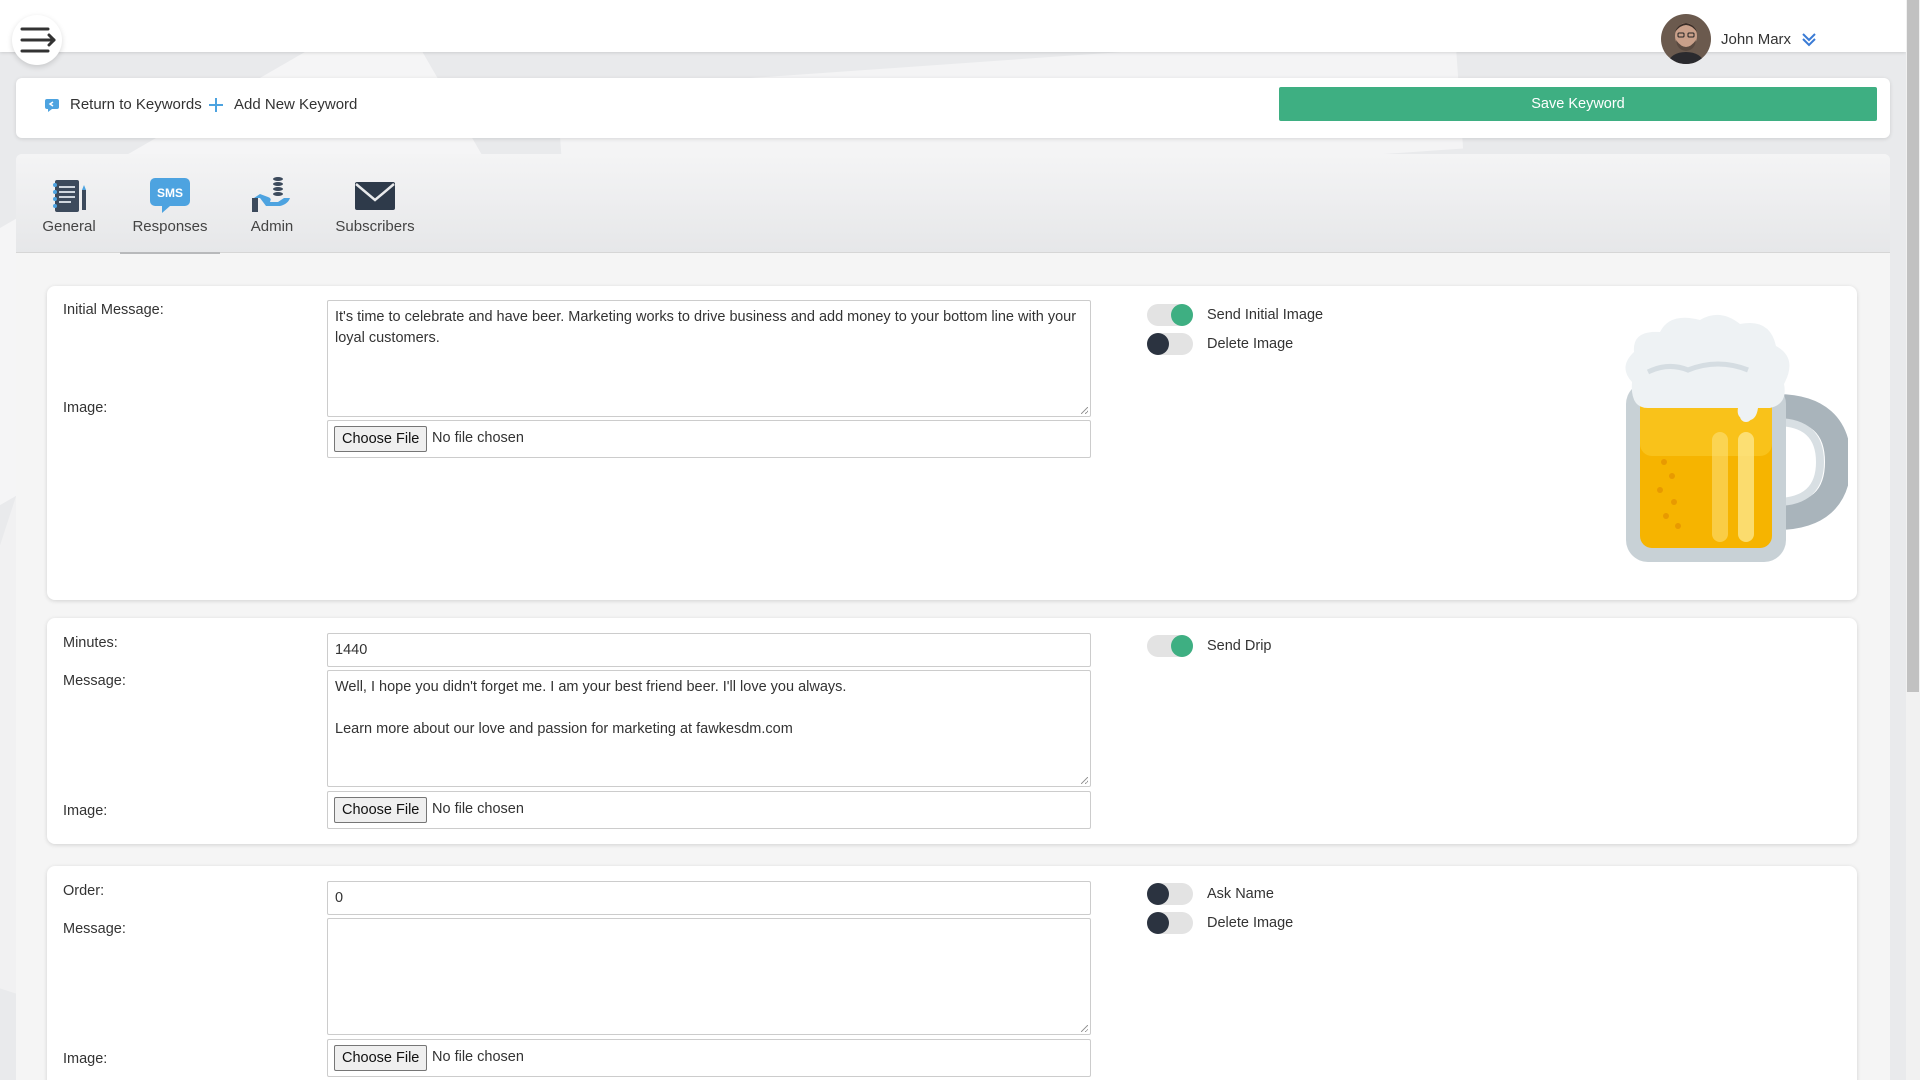 The width and height of the screenshot is (1920, 1080). Describe the element at coordinates (709, 1058) in the screenshot. I see `order-image-file-input: Choose File No file chosen` at that location.